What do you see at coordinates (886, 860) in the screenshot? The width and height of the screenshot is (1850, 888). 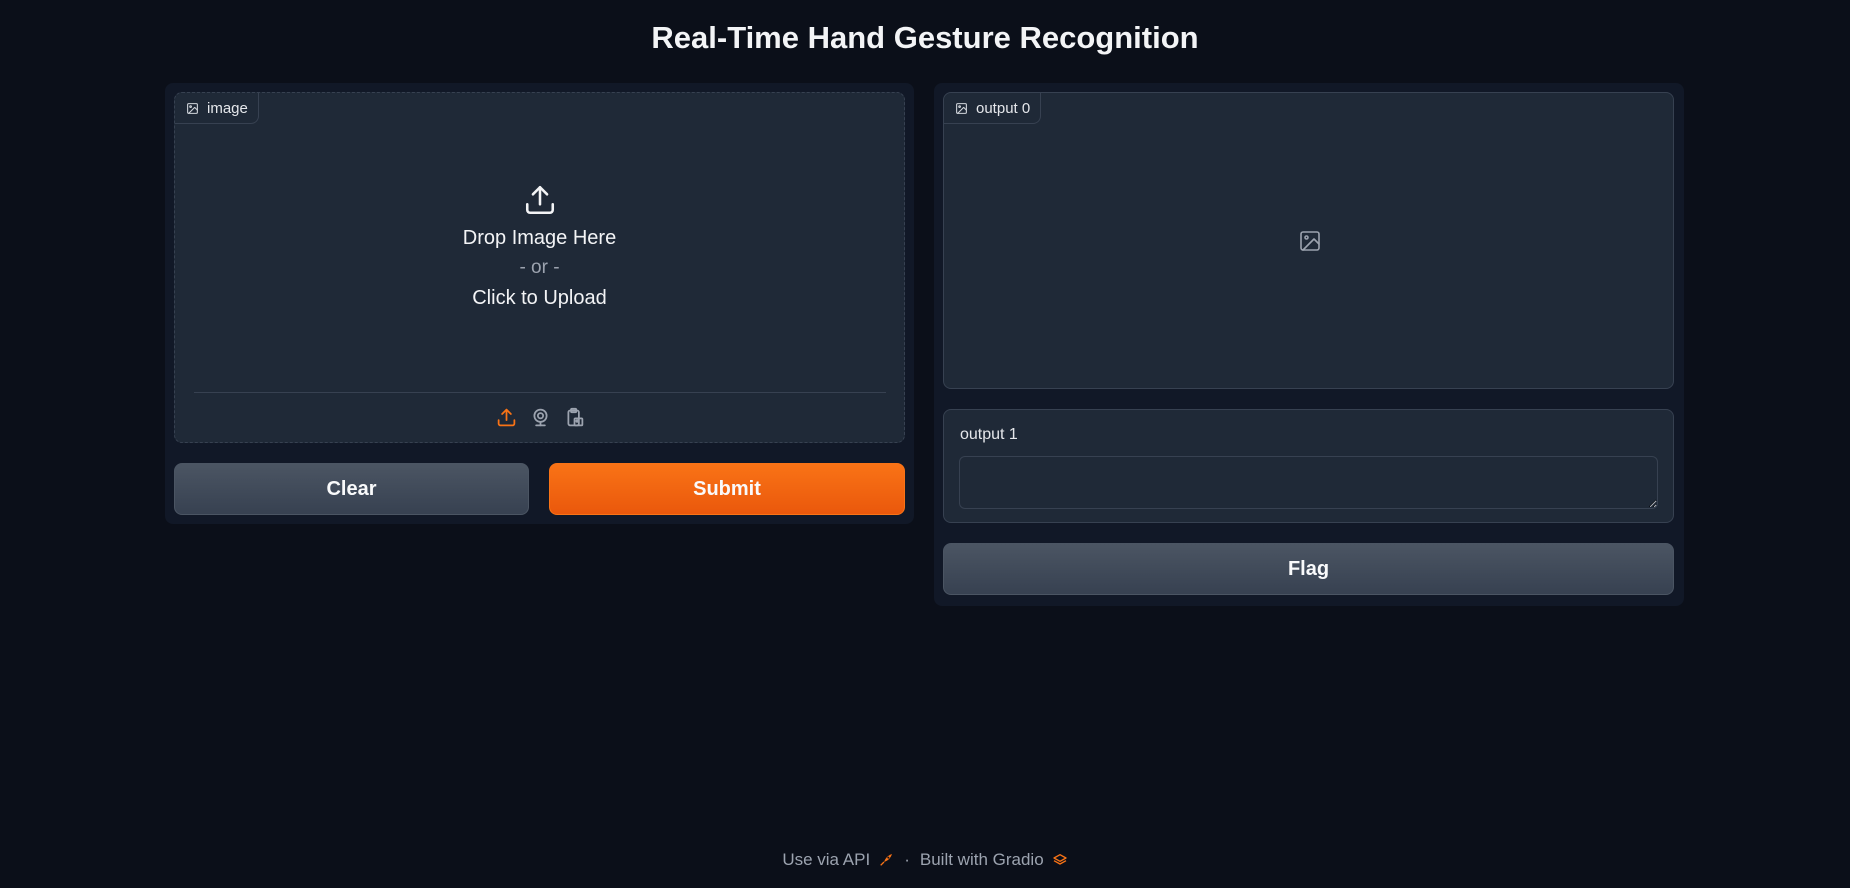 I see `rocket-icon` at bounding box center [886, 860].